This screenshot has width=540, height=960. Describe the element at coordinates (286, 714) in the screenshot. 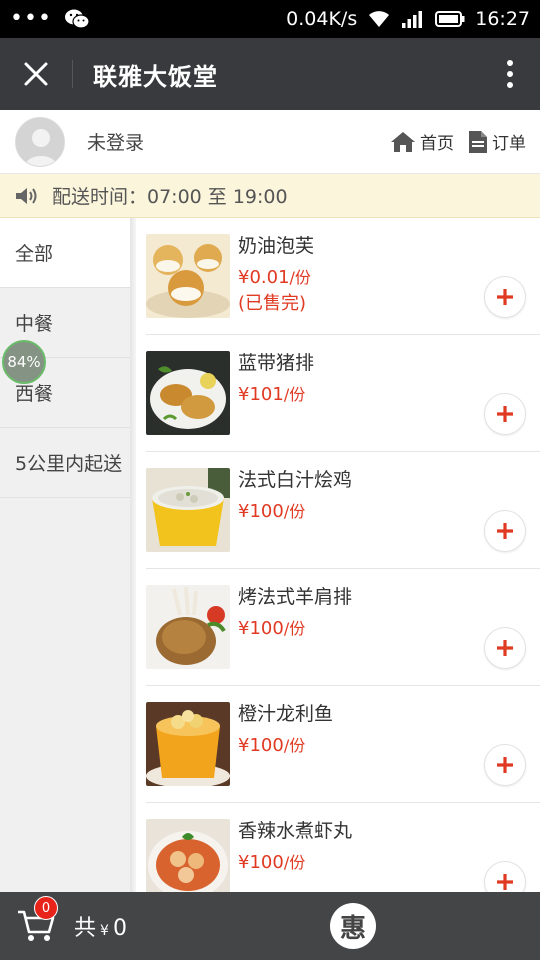

I see `product-name: 橙汁龙利鱼` at that location.